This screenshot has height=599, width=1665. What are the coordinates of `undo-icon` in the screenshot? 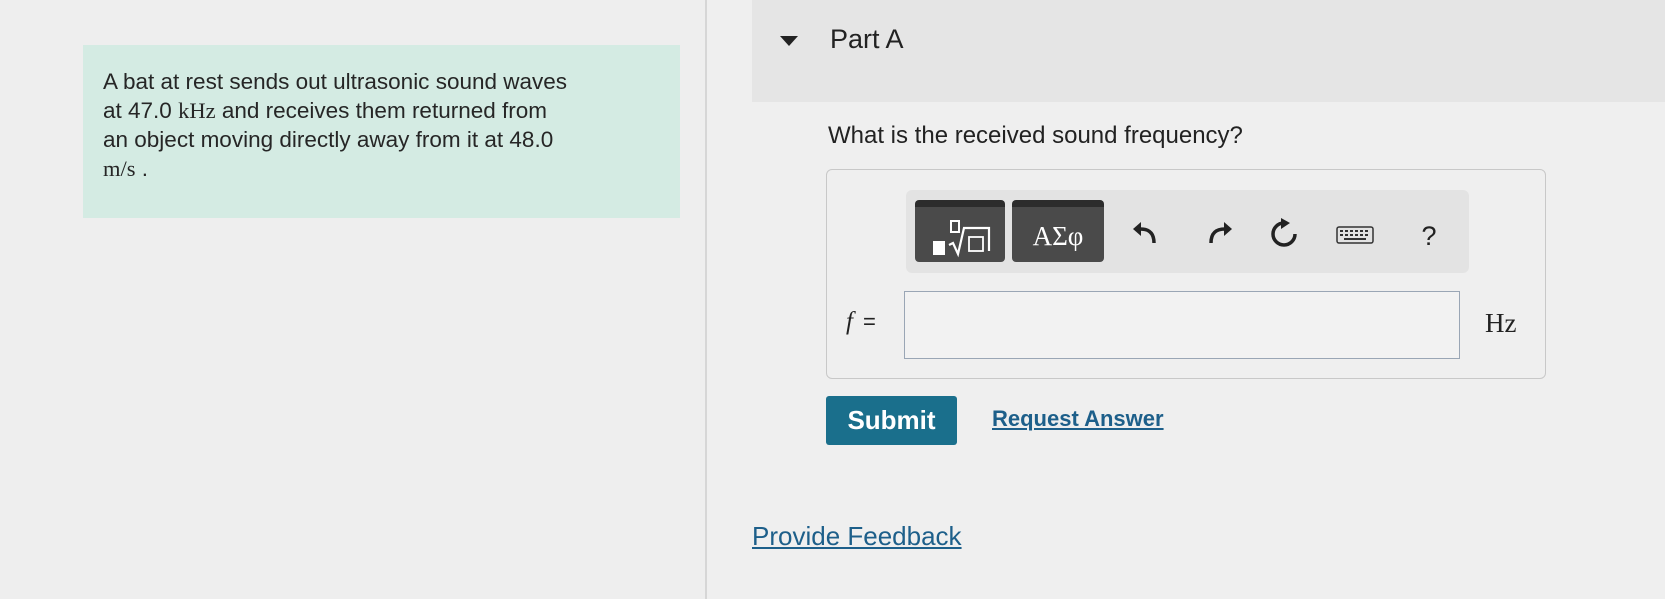 It's located at (1145, 236).